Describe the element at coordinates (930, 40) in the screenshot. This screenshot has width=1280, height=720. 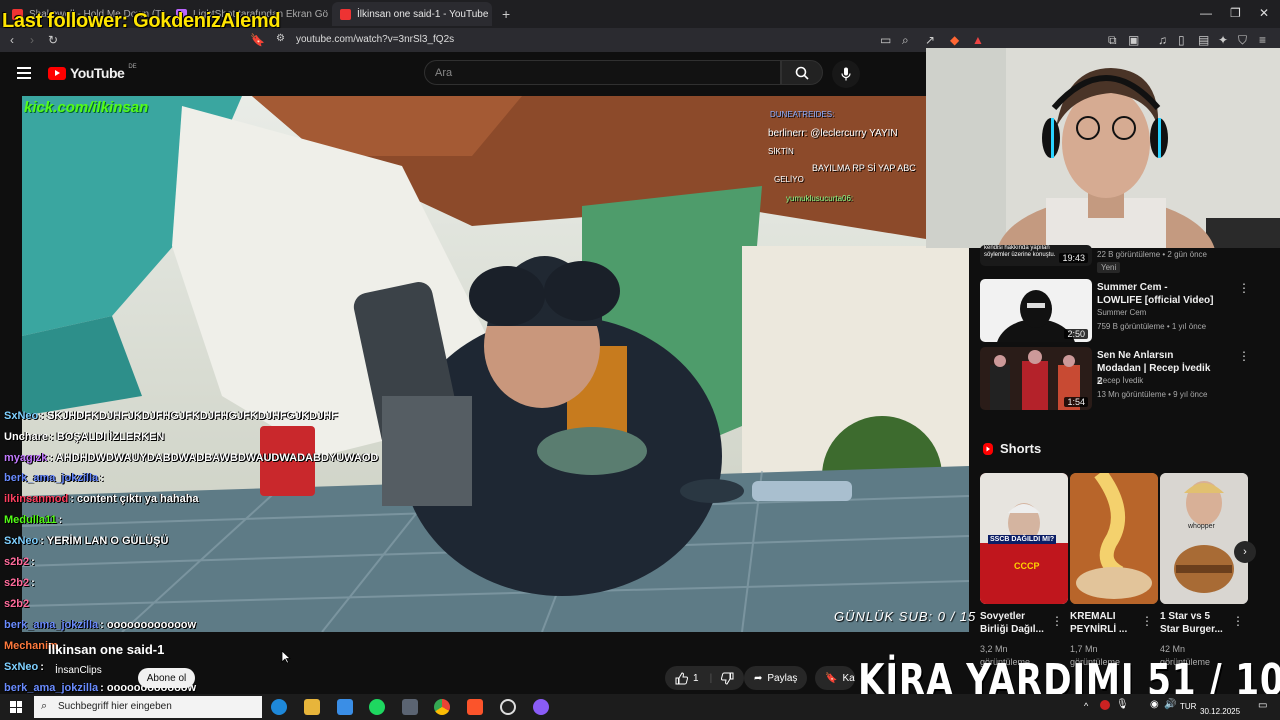
I see `share-page-icon: ↗` at that location.